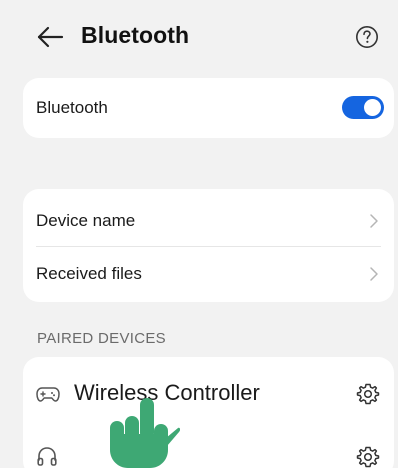  What do you see at coordinates (86, 220) in the screenshot?
I see `device-name-label: Device name` at bounding box center [86, 220].